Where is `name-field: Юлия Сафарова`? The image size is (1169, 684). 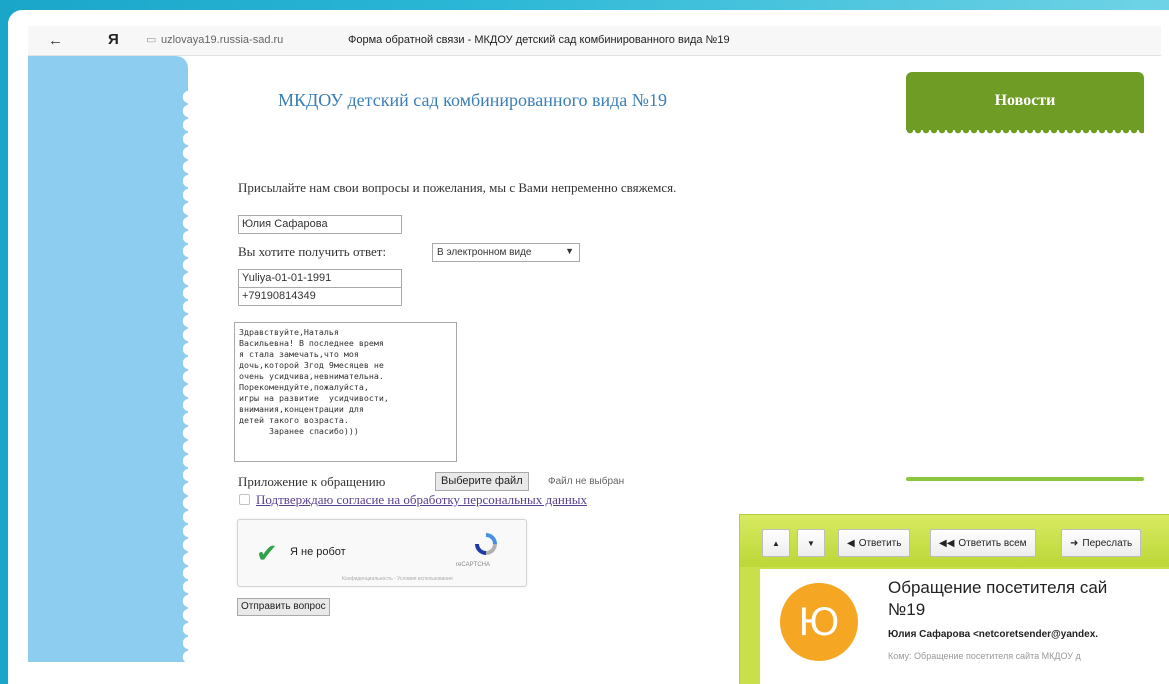
name-field: Юлия Сафарова is located at coordinates (320, 224).